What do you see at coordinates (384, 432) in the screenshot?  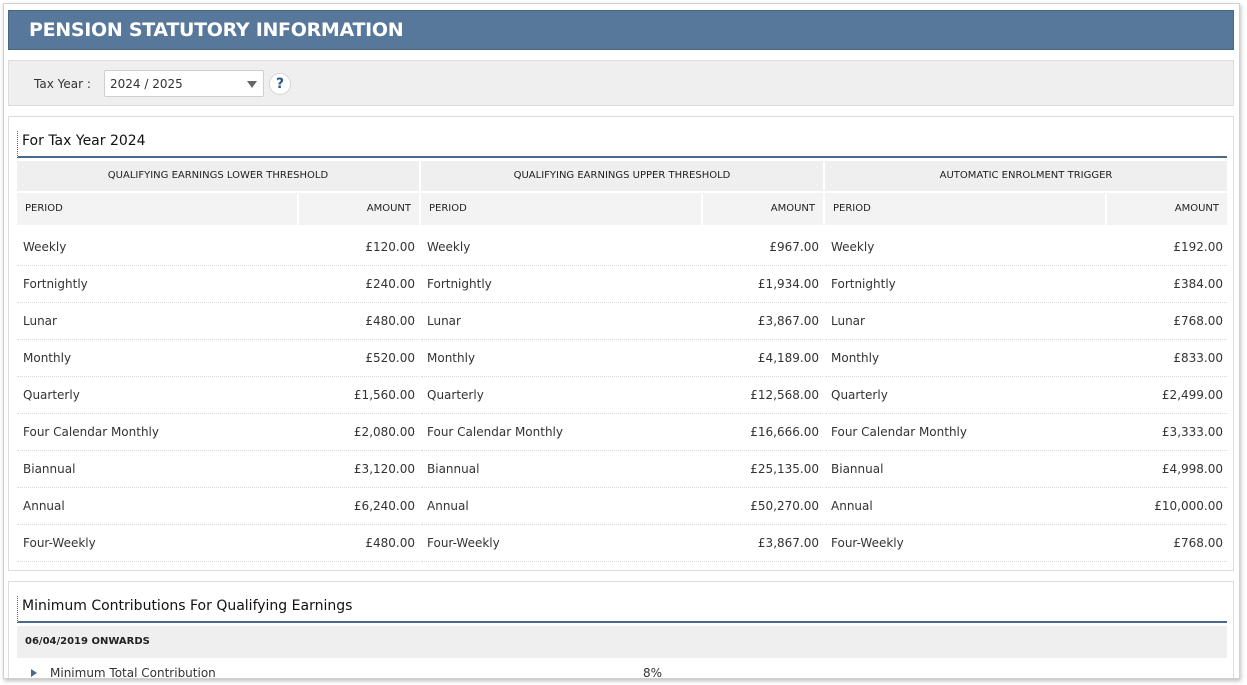 I see `amount-cell: £2,080.00` at bounding box center [384, 432].